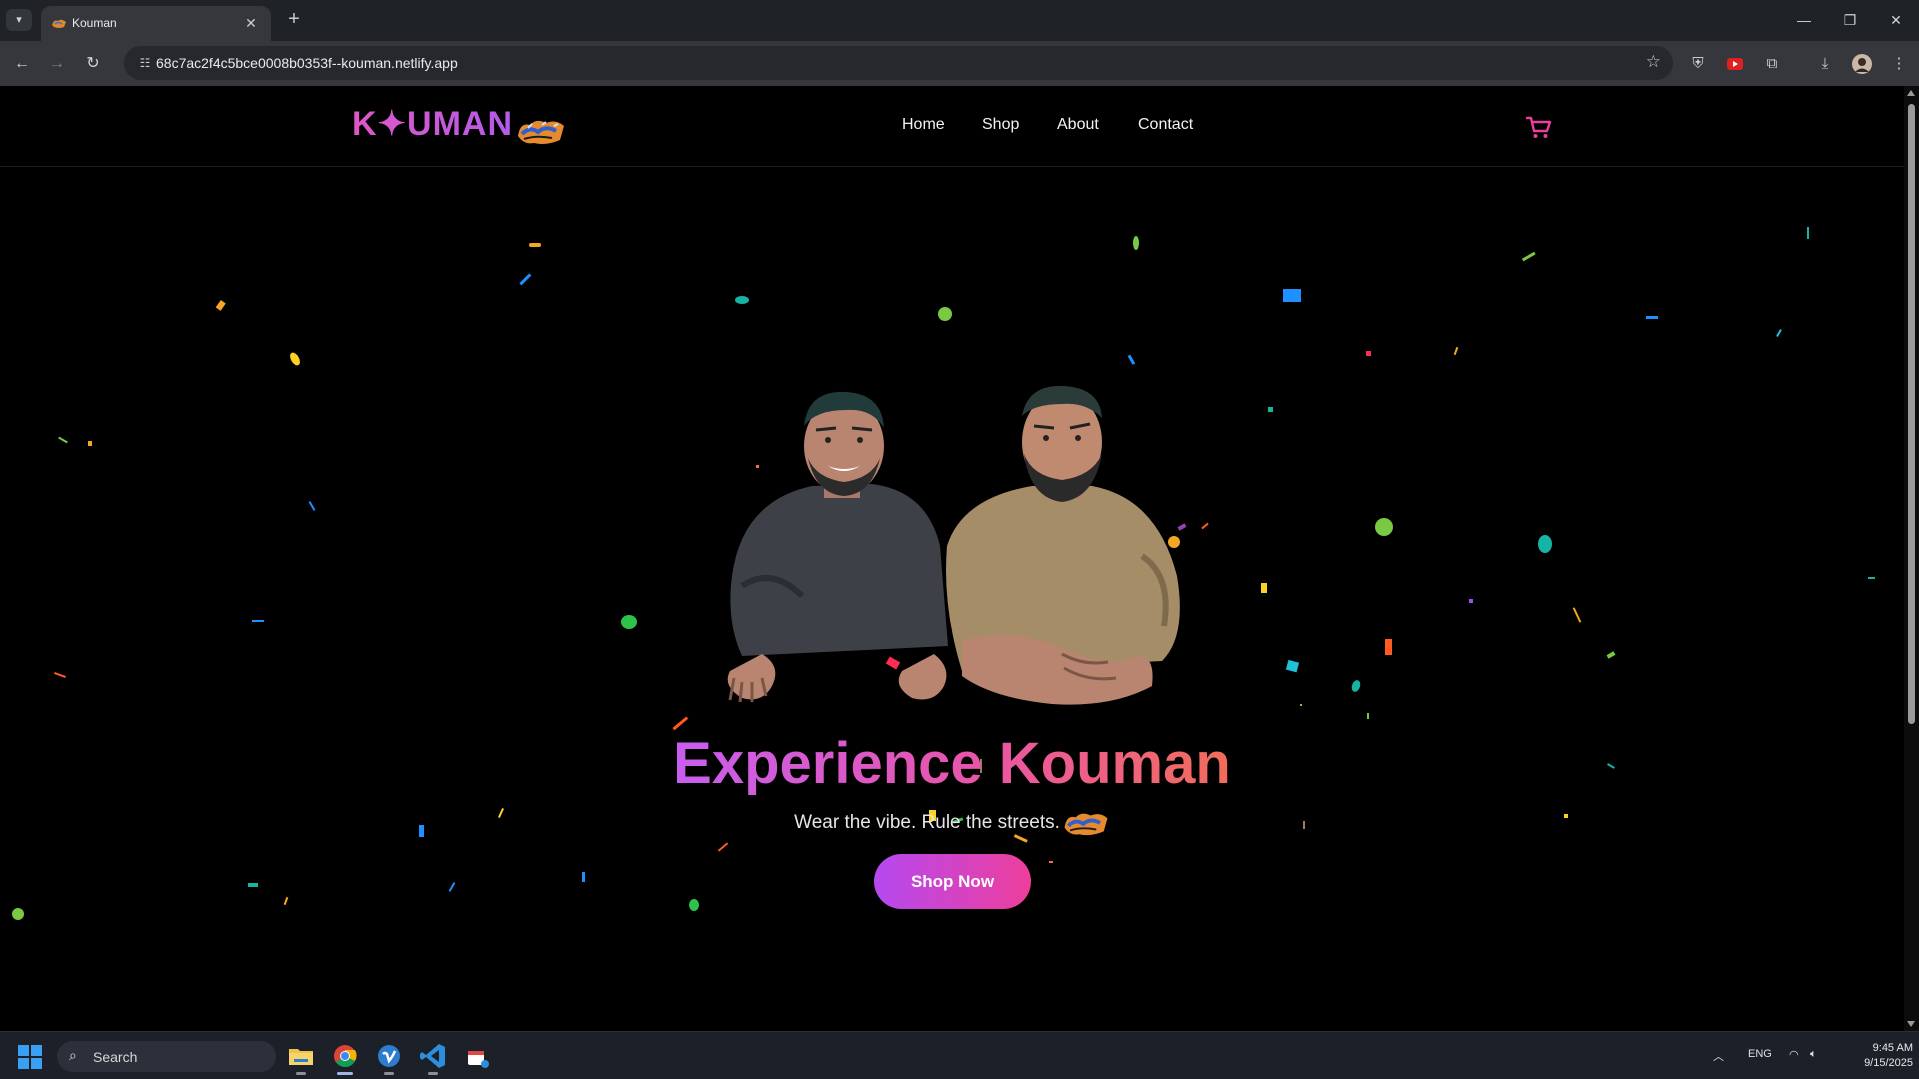 The image size is (1919, 1079). I want to click on vscode-taskbar-icon, so click(433, 1057).